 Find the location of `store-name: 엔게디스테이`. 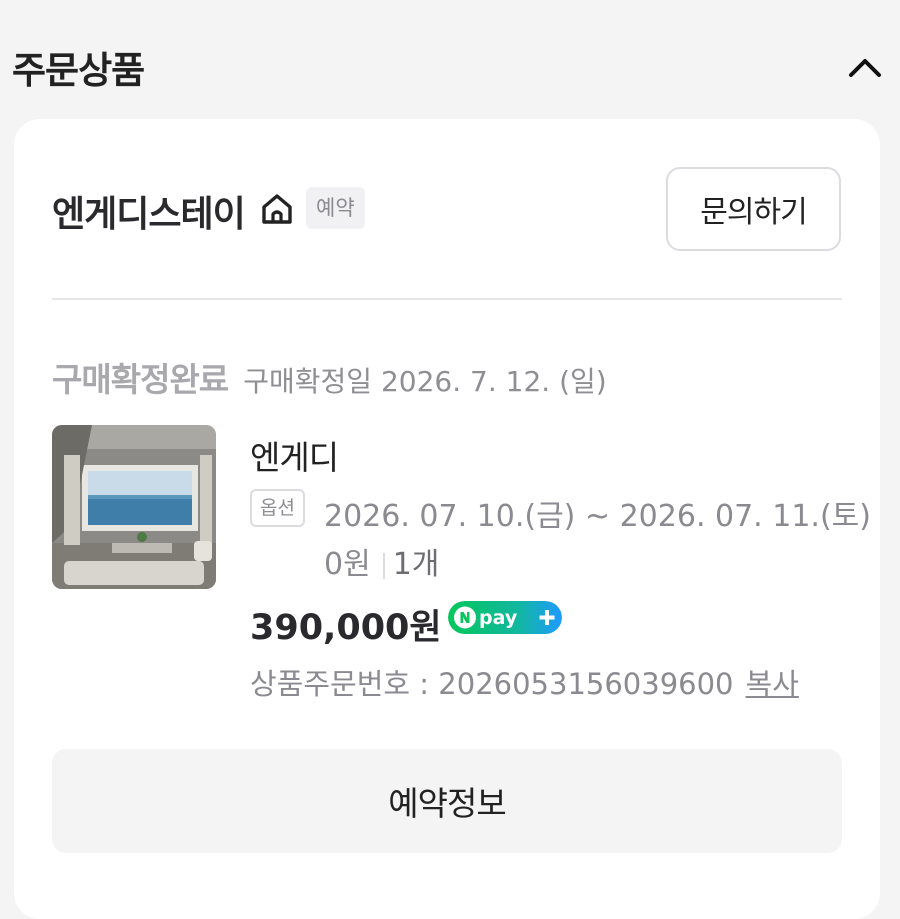

store-name: 엔게디스테이 is located at coordinates (149, 211).